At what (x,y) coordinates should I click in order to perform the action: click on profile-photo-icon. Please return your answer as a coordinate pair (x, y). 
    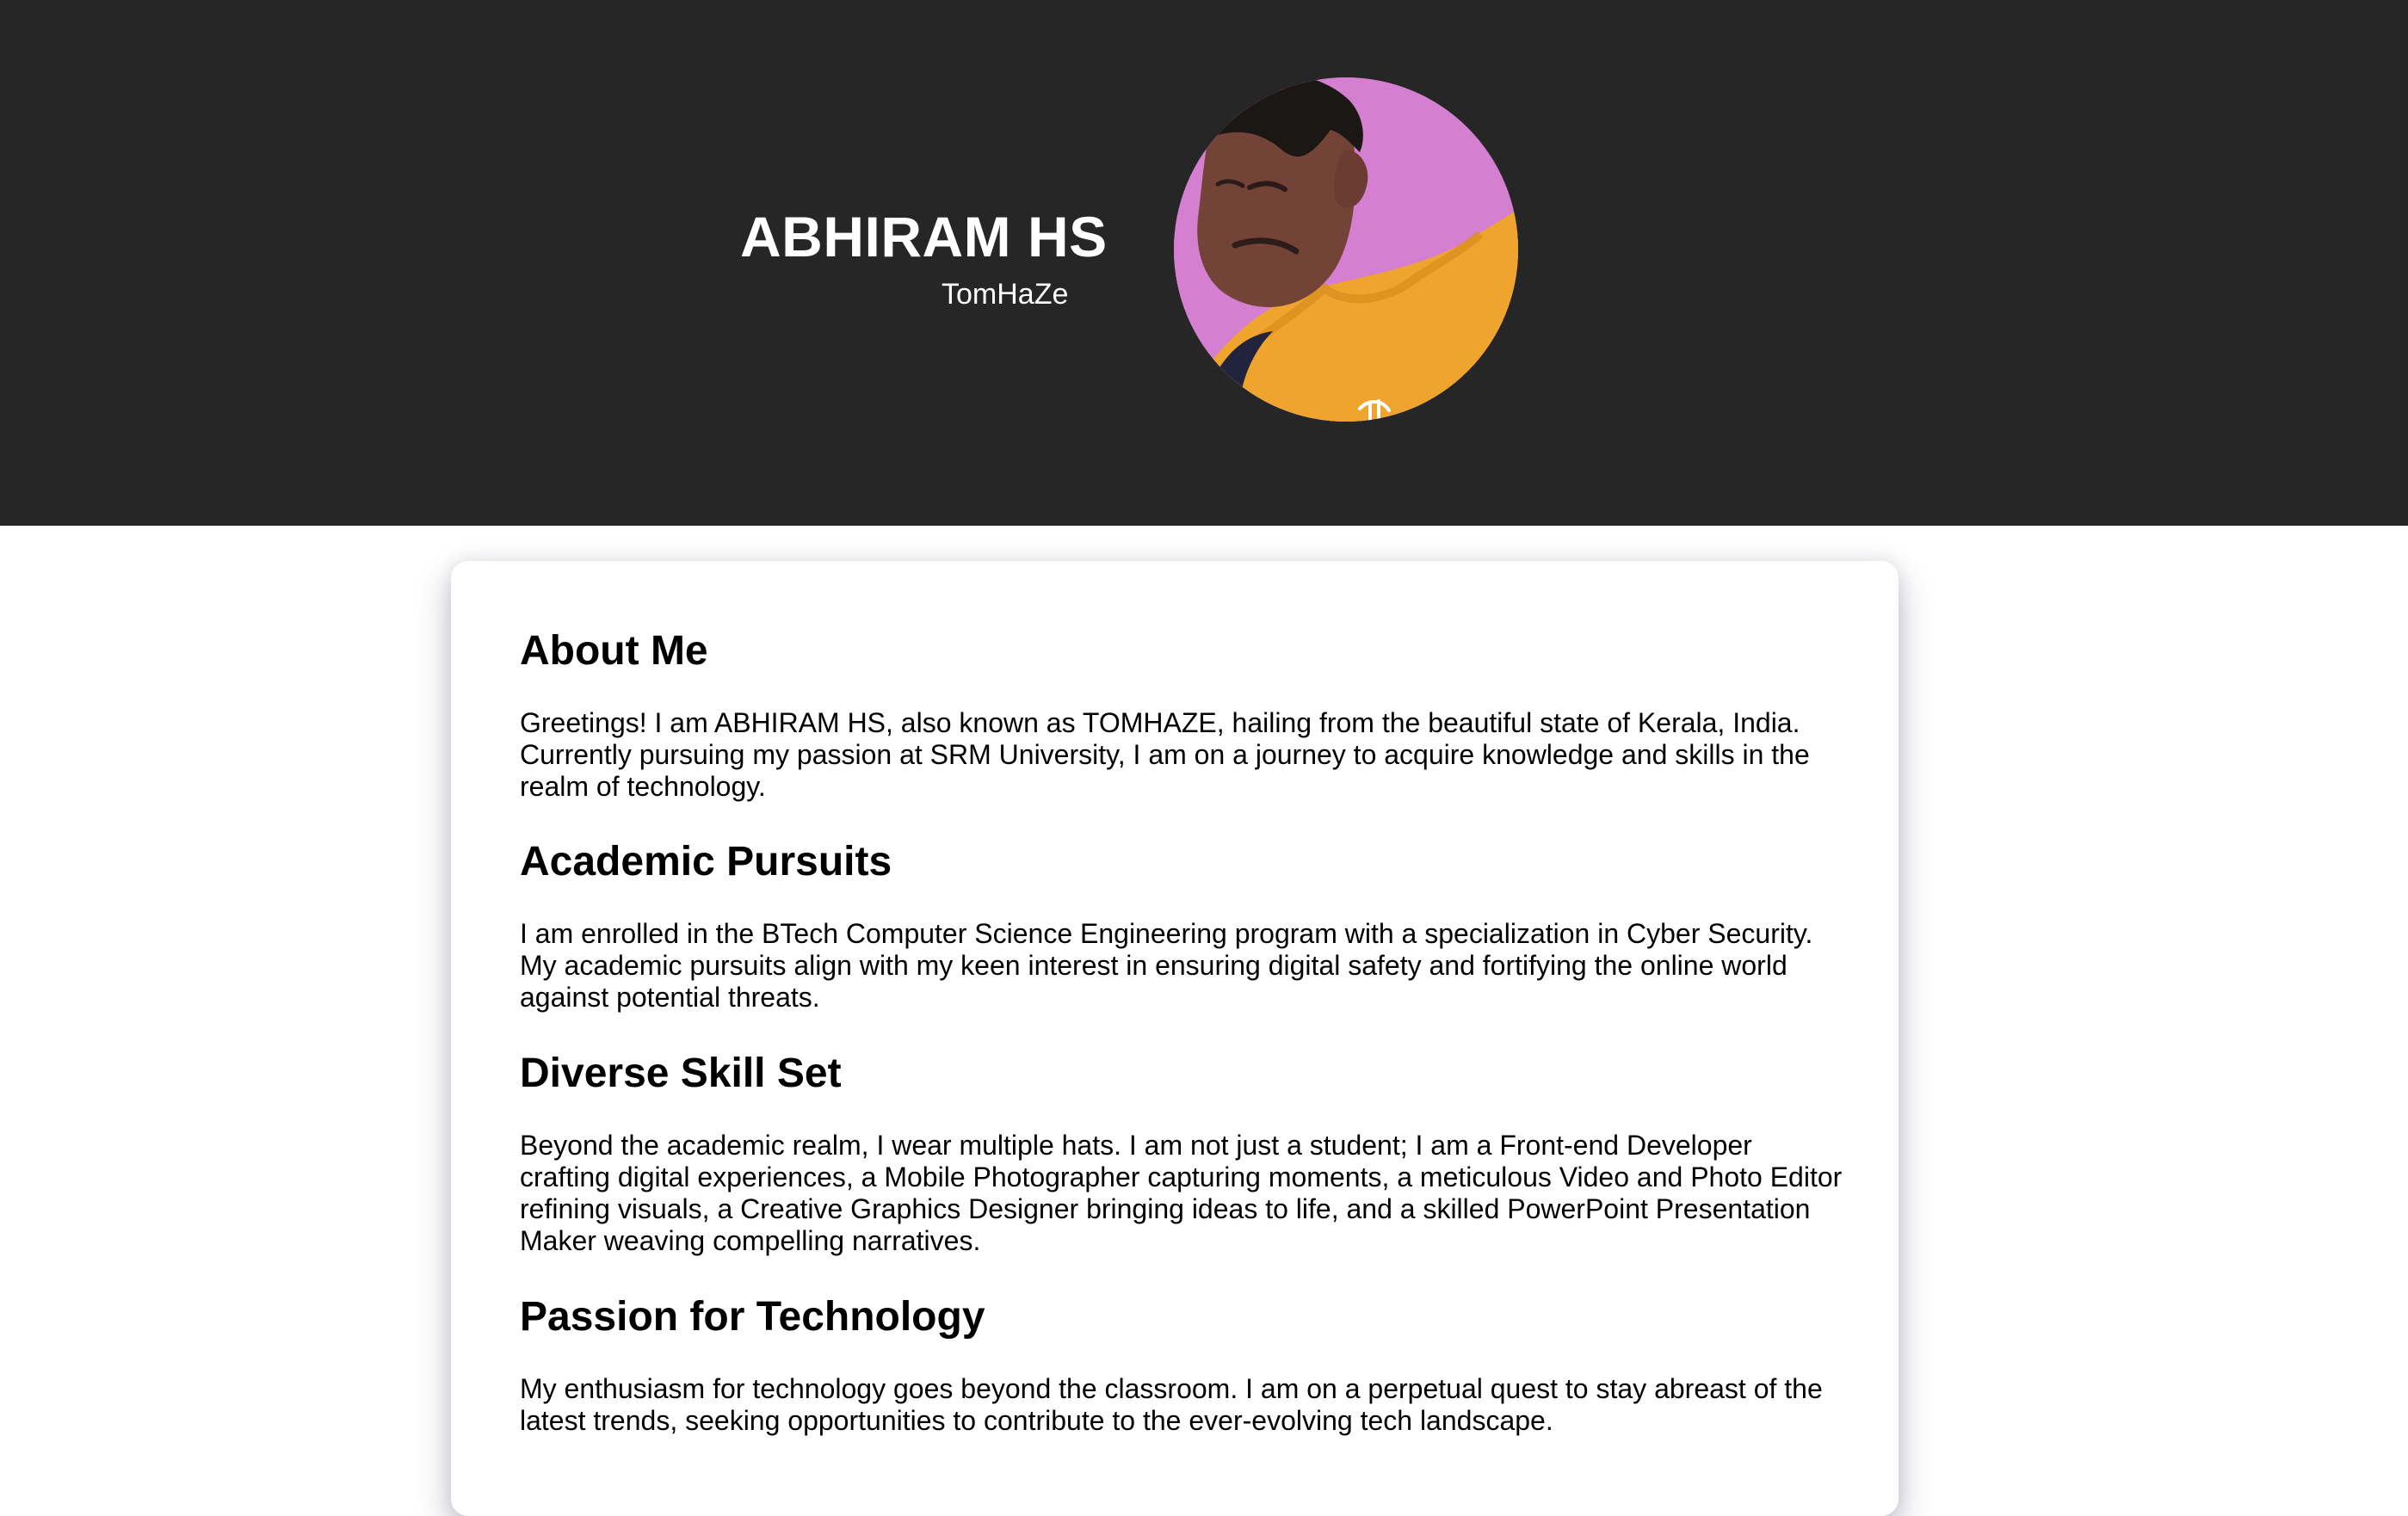
    Looking at the image, I should click on (1346, 249).